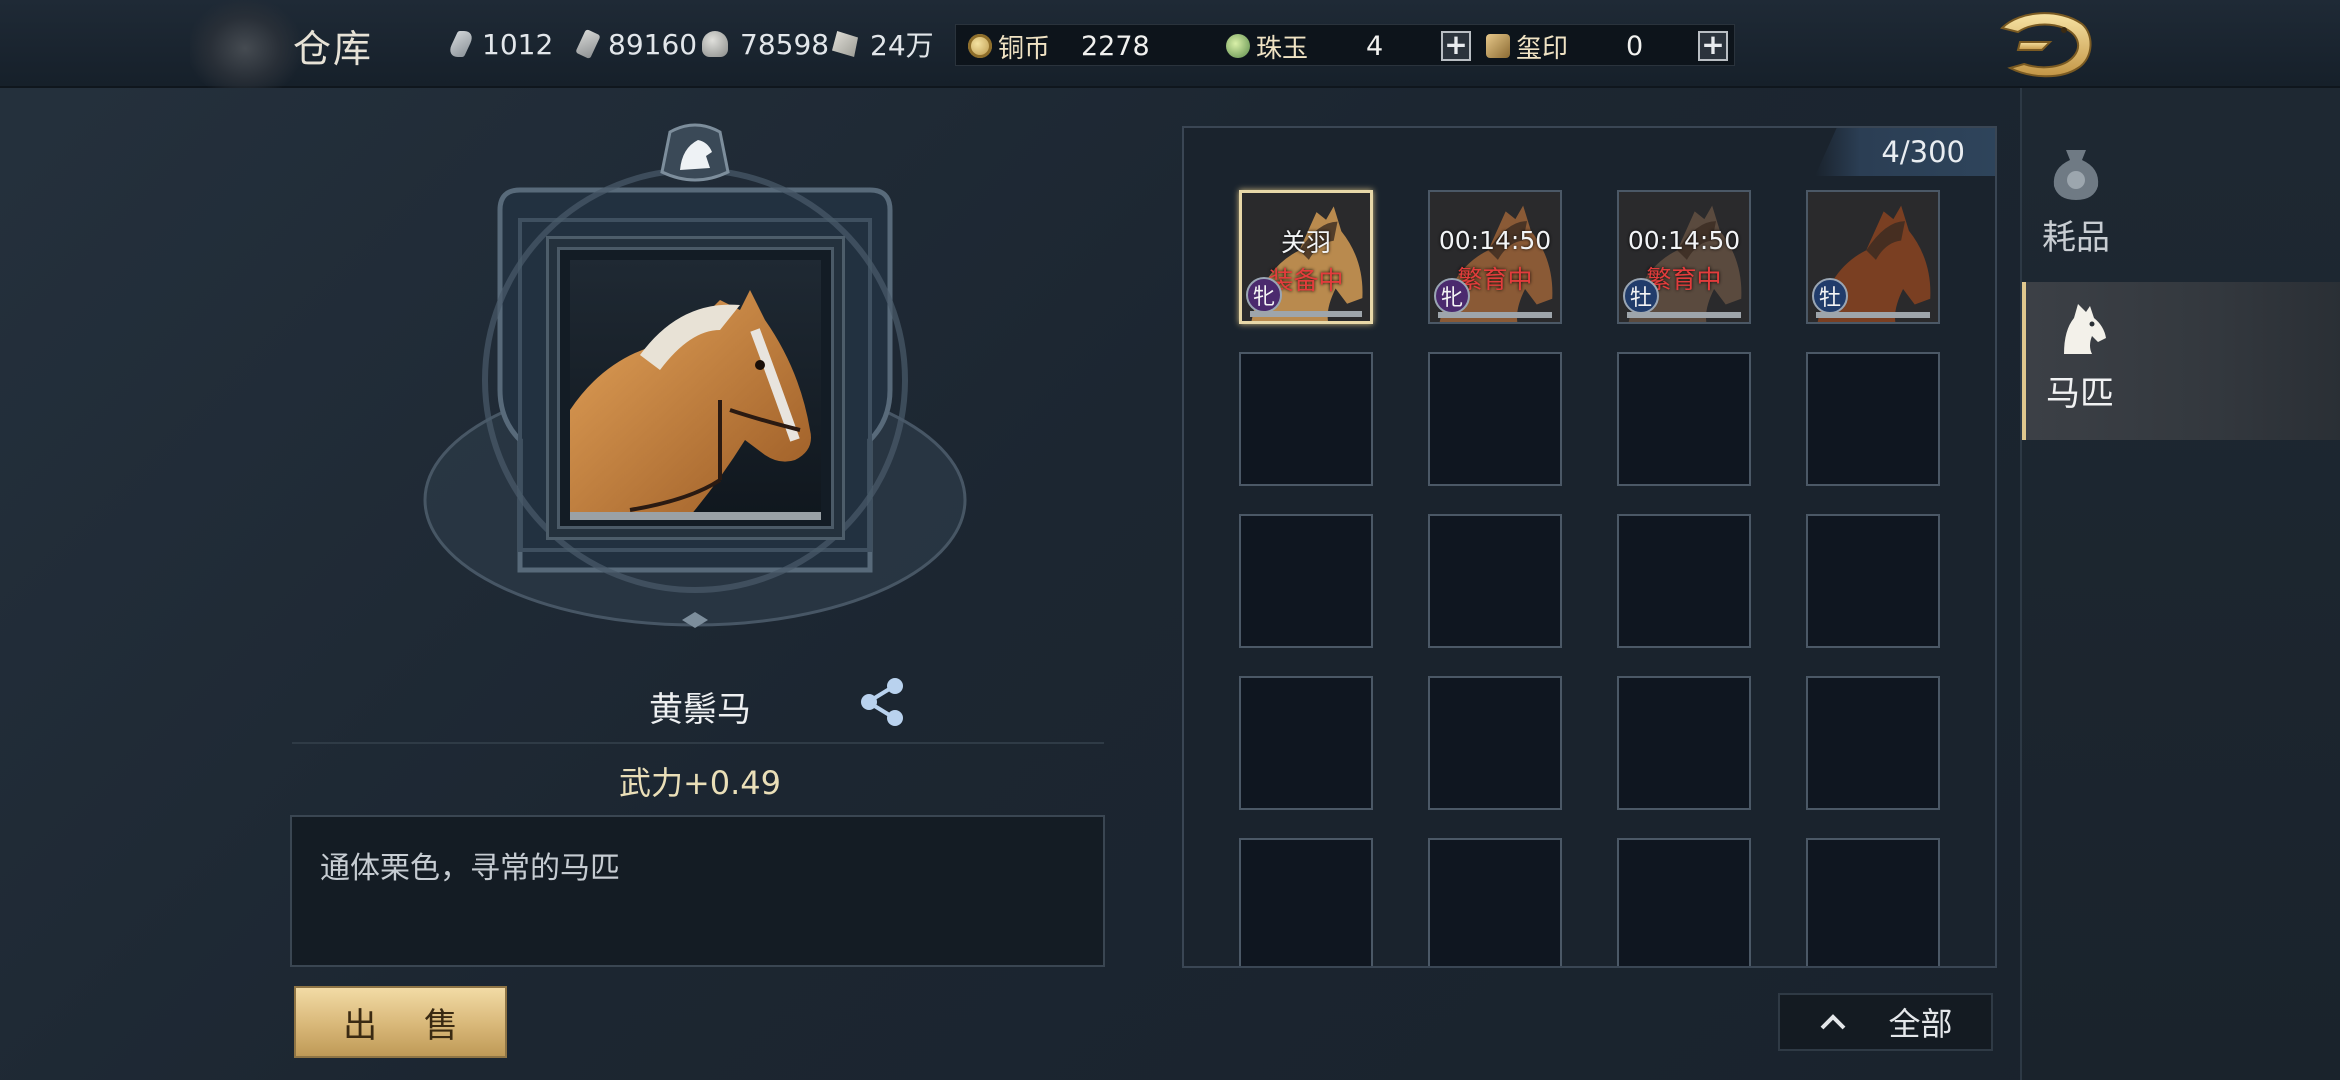 The height and width of the screenshot is (1080, 2340). What do you see at coordinates (2085, 329) in the screenshot?
I see `horse-head-icon` at bounding box center [2085, 329].